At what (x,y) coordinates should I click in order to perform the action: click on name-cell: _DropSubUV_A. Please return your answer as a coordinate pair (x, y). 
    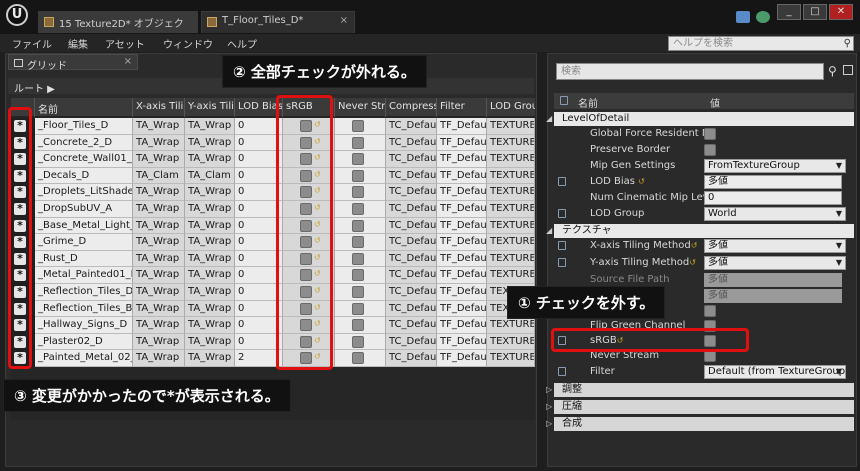
    Looking at the image, I should click on (84, 209).